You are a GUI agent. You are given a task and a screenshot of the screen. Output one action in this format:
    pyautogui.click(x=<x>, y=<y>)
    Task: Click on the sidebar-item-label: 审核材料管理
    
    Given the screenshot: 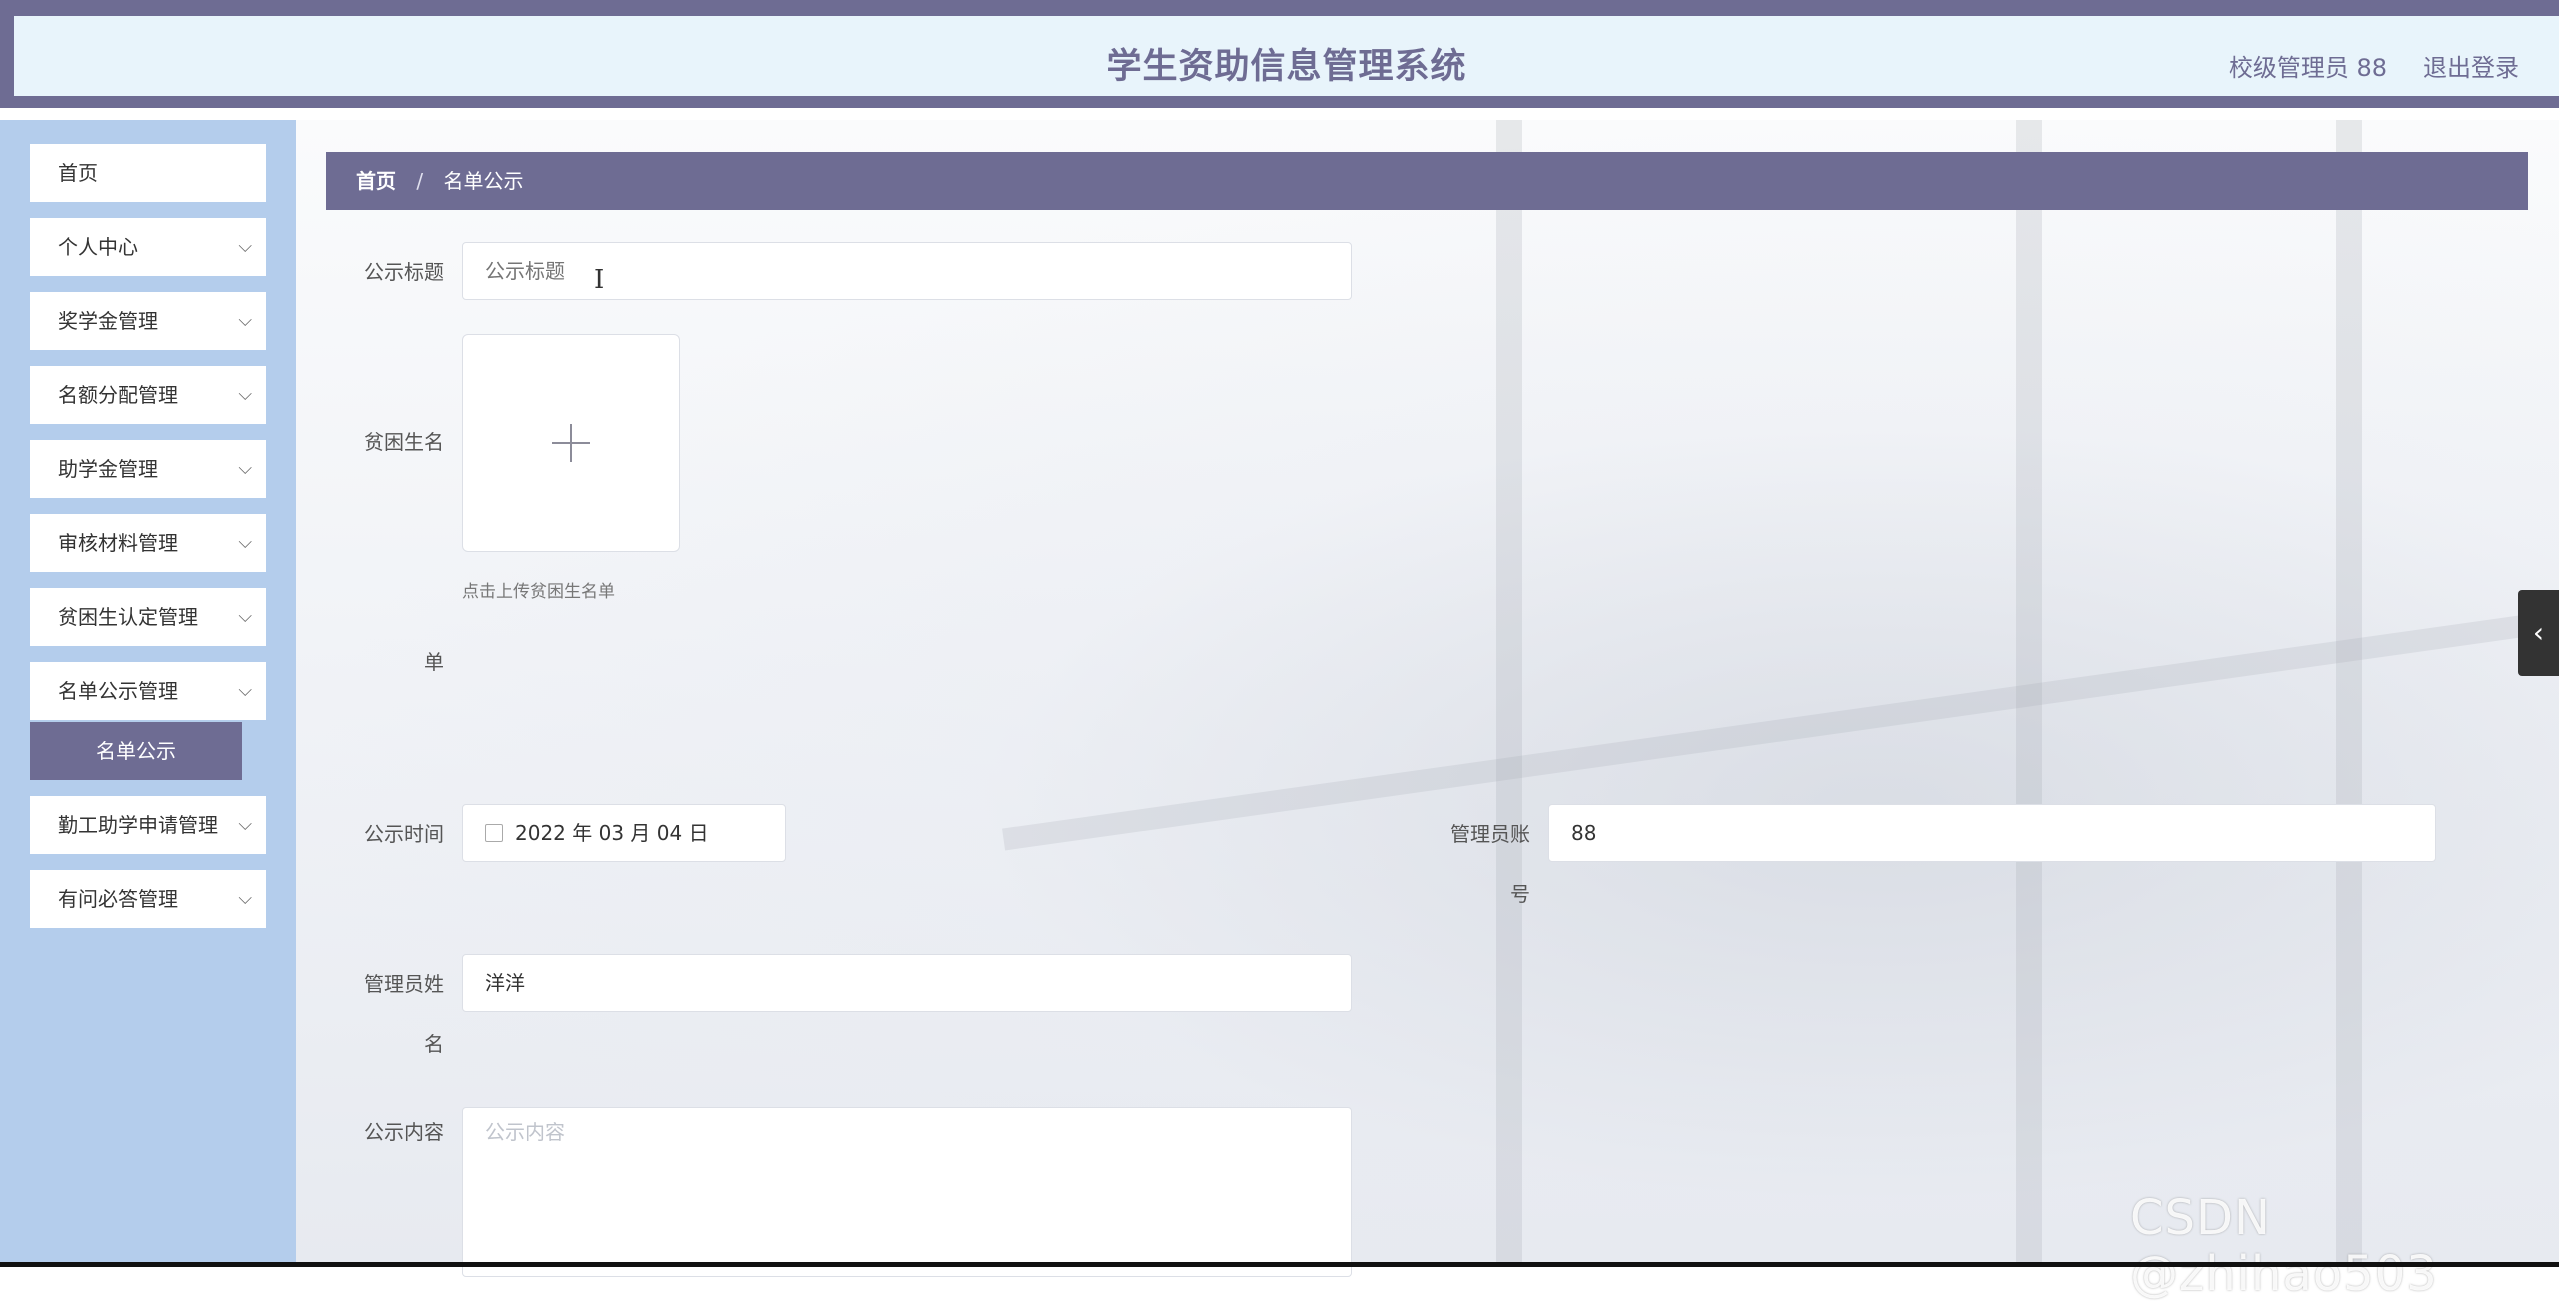 What is the action you would take?
    pyautogui.click(x=118, y=543)
    